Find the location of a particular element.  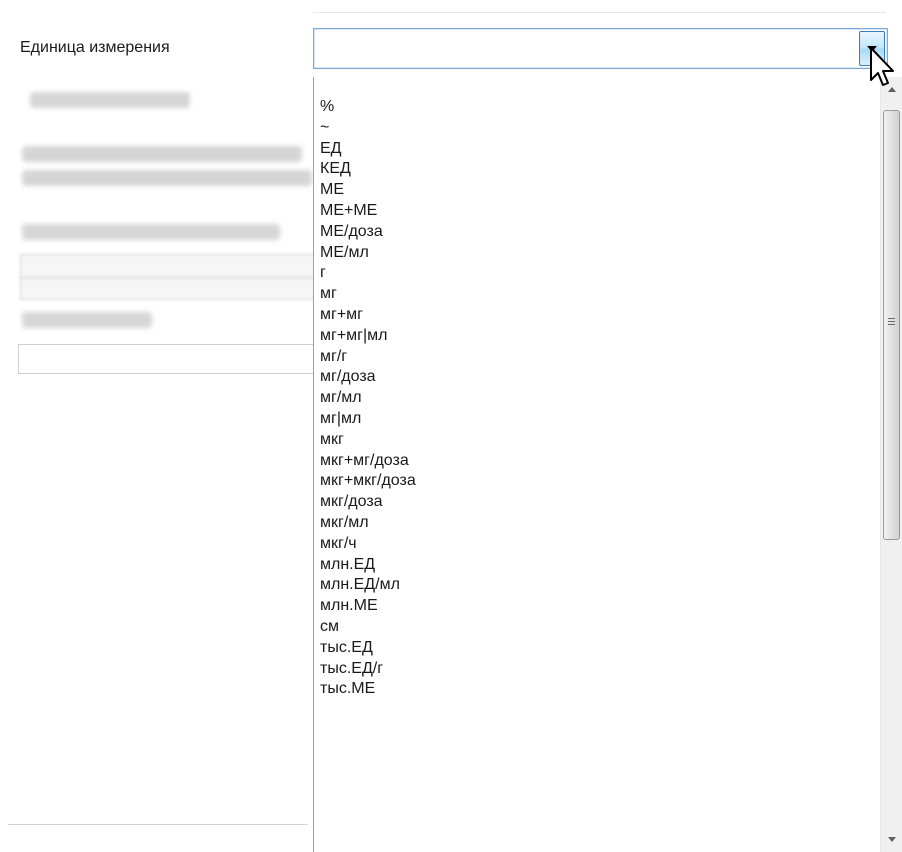

unit-option: мкг is located at coordinates (594, 440).